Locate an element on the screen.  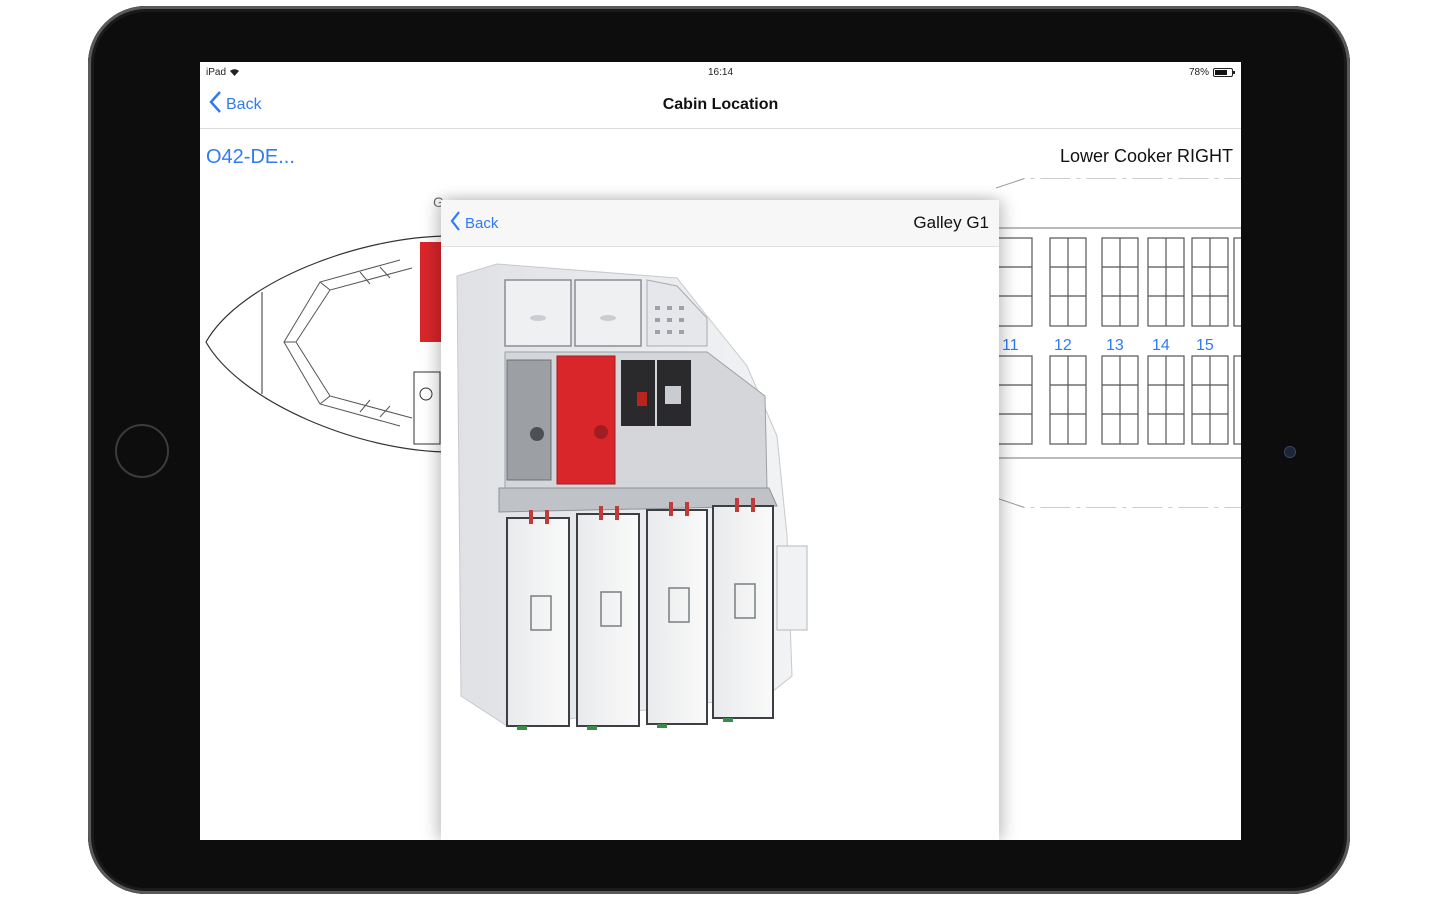
modal-back-button: Back is located at coordinates (473, 223).